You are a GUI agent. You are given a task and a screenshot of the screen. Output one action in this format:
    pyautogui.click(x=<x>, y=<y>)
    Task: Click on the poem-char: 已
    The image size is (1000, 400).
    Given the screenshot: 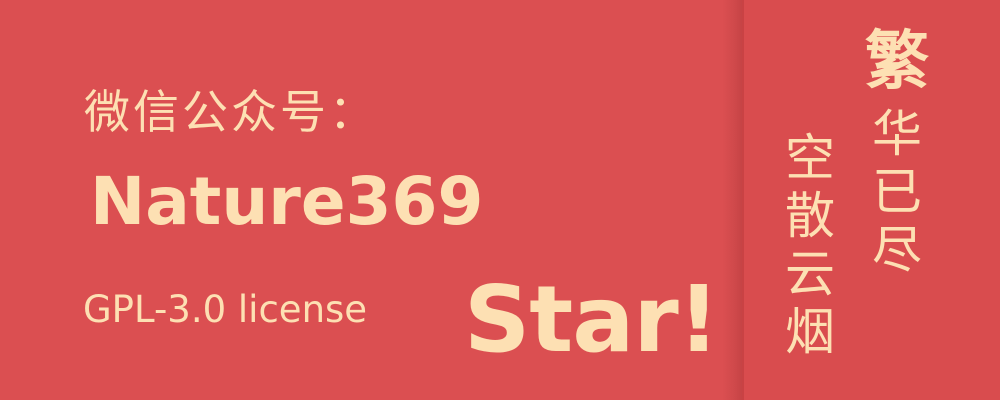 What is the action you would take?
    pyautogui.click(x=897, y=192)
    